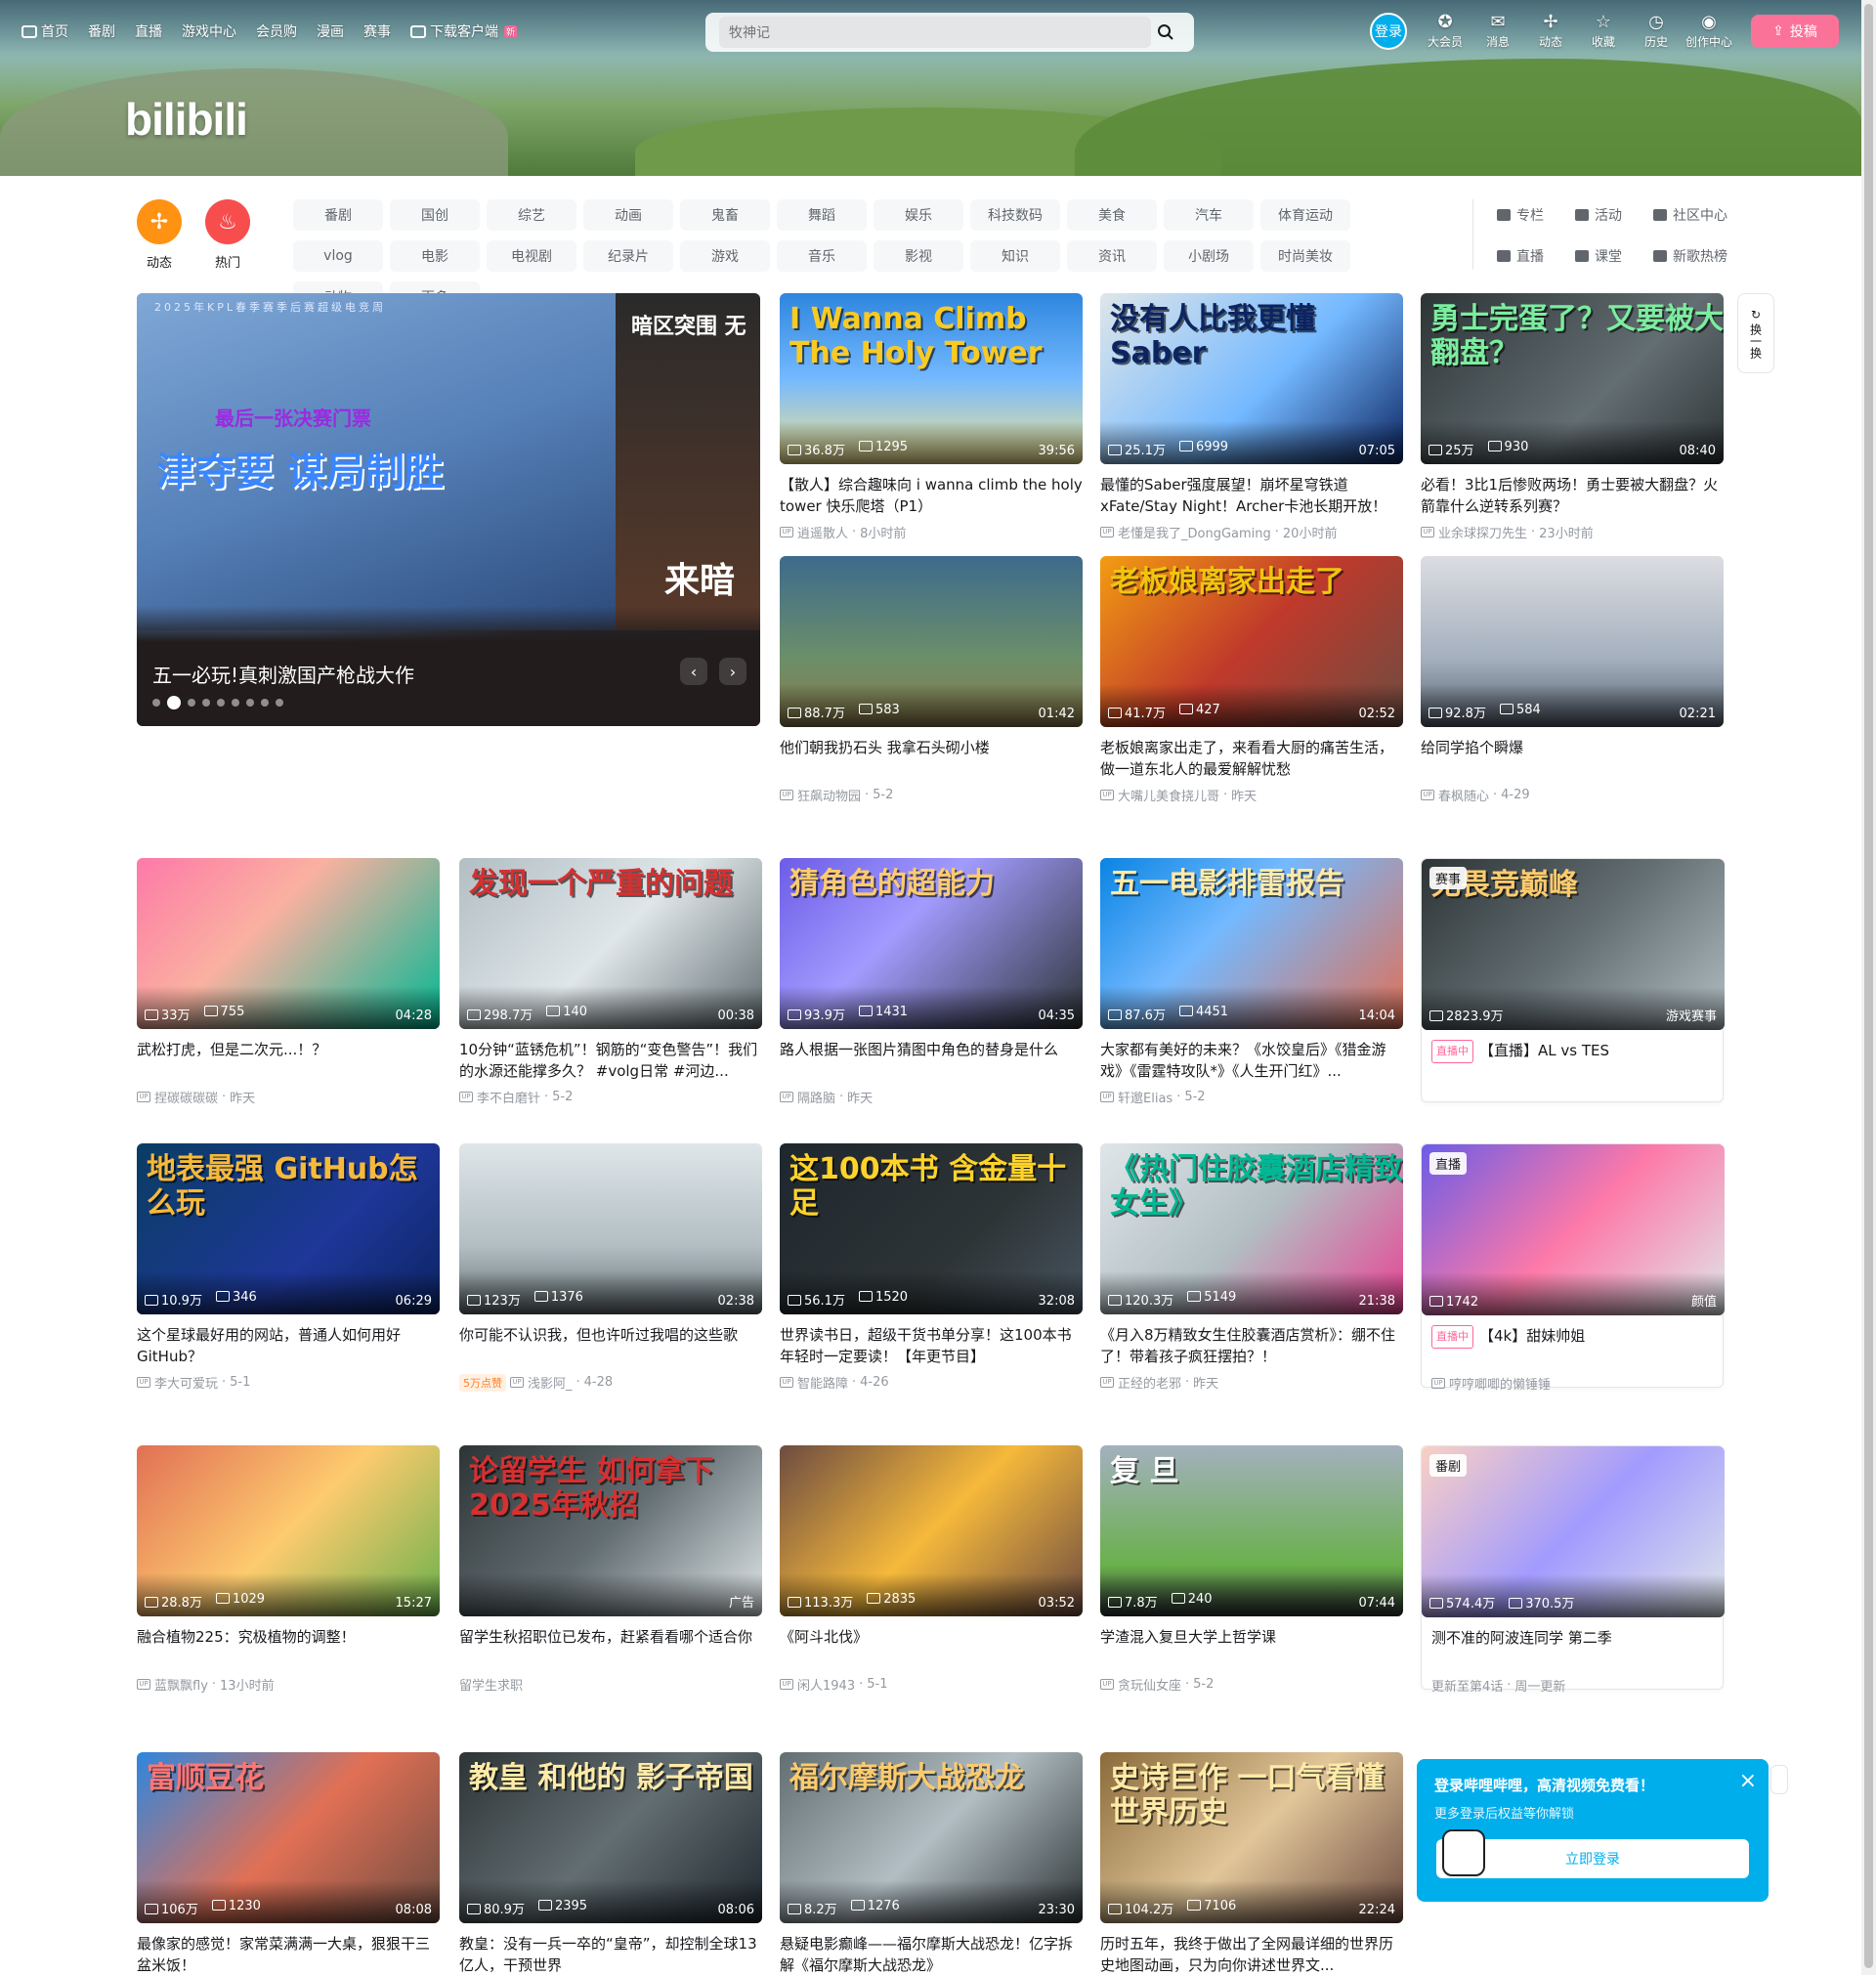  I want to click on channel-item: 纪录片, so click(628, 256).